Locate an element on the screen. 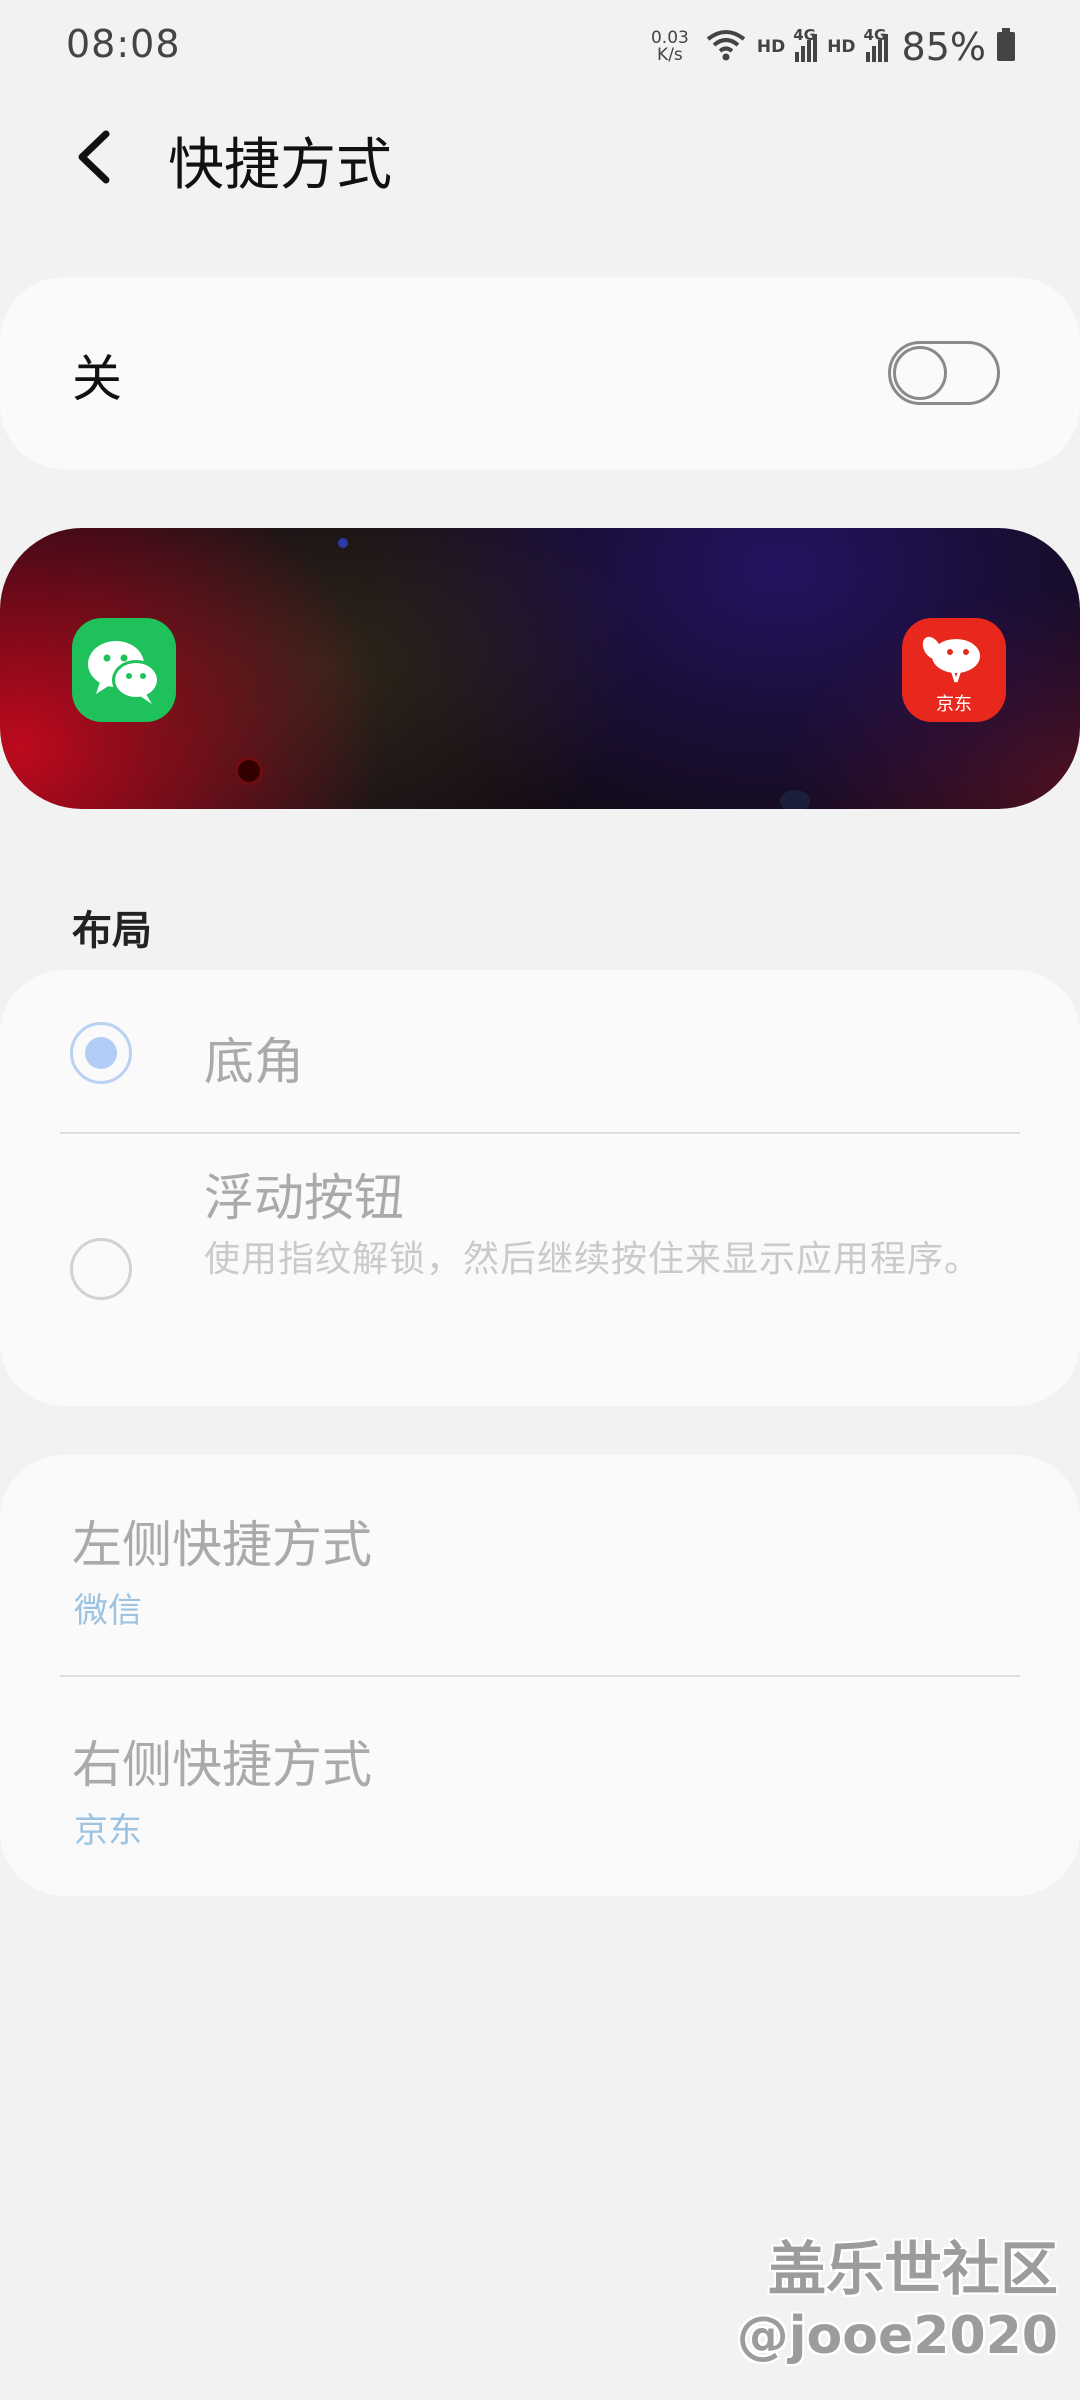 This screenshot has height=2400, width=1080. signal-icon-2: 4G is located at coordinates (876, 44).